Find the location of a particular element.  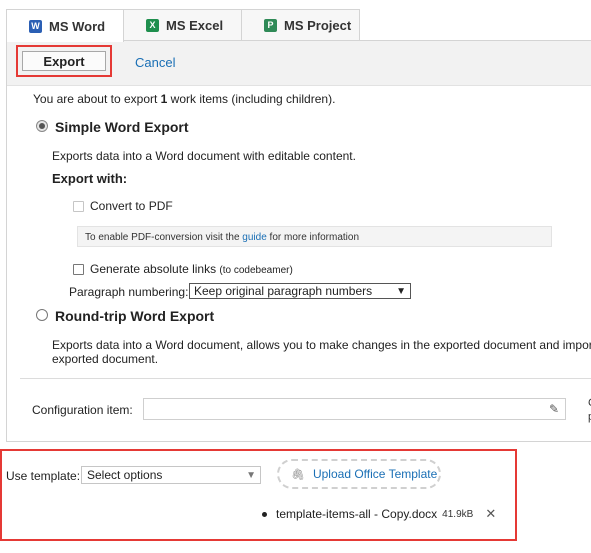

action-toolbar: Export Cancel is located at coordinates (299, 63).